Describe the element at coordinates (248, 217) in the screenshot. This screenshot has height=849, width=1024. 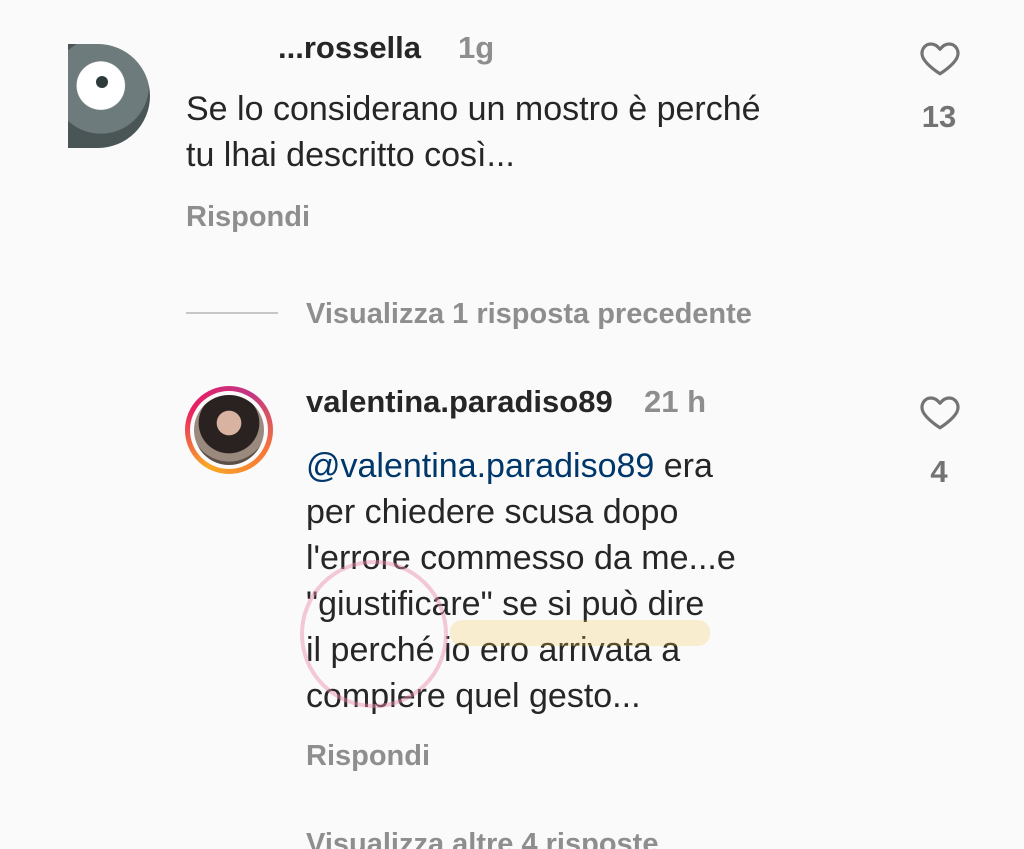
I see `comment-1-reply-button: Rispondi` at that location.